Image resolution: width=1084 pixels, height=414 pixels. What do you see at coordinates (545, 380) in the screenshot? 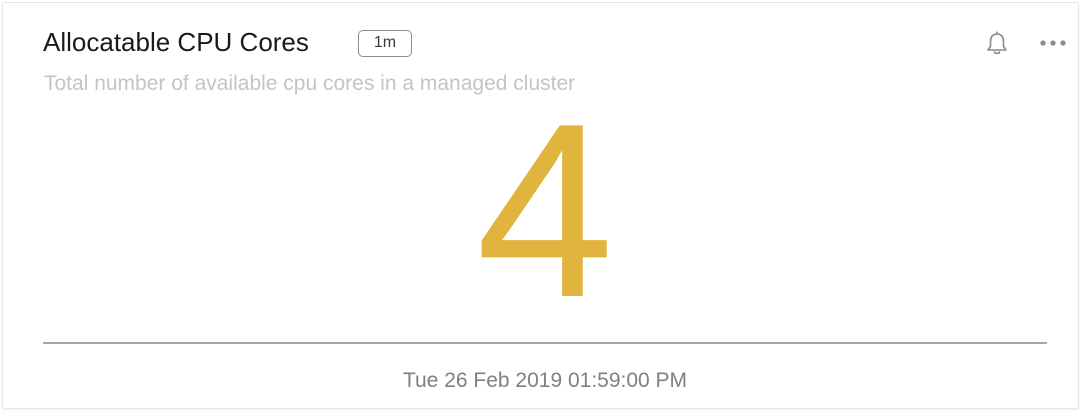
I see `last-updated-timestamp: Tue 26 Feb 2019 01:59:00 PM` at bounding box center [545, 380].